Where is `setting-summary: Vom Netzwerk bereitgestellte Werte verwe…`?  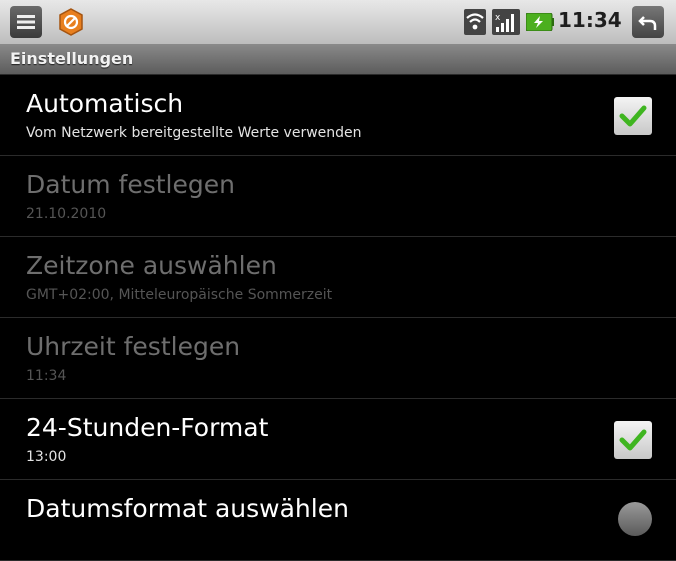 setting-summary: Vom Netzwerk bereitgestellte Werte verwe… is located at coordinates (194, 133).